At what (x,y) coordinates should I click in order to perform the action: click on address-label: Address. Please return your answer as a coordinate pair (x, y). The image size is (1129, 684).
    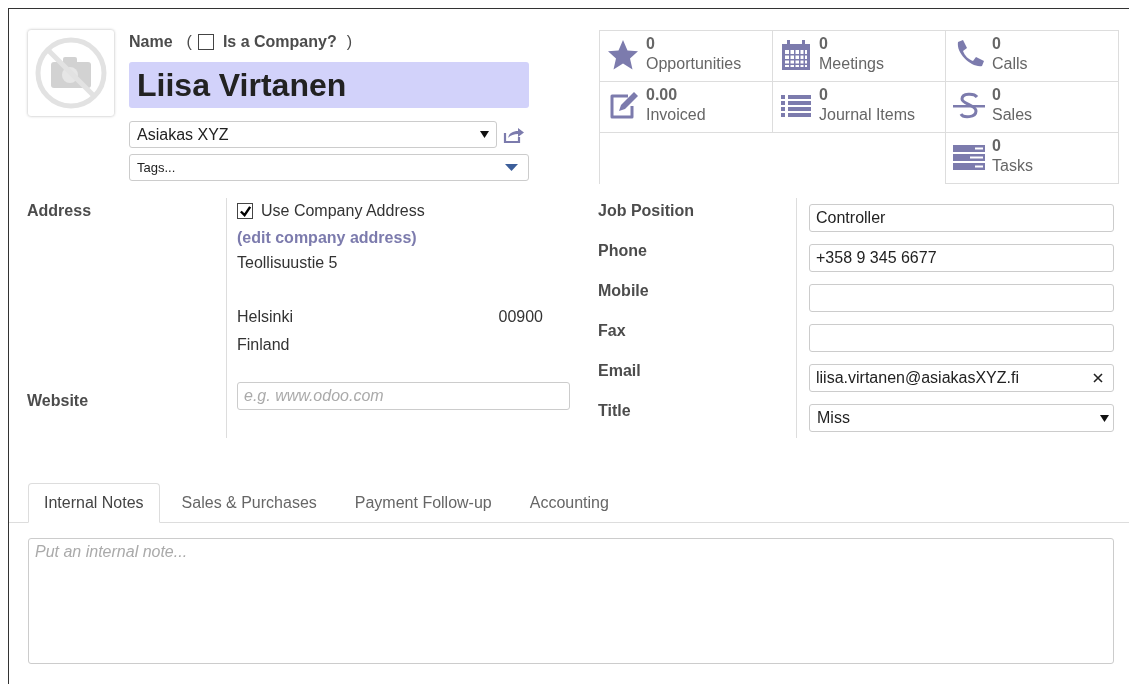
    Looking at the image, I should click on (60, 211).